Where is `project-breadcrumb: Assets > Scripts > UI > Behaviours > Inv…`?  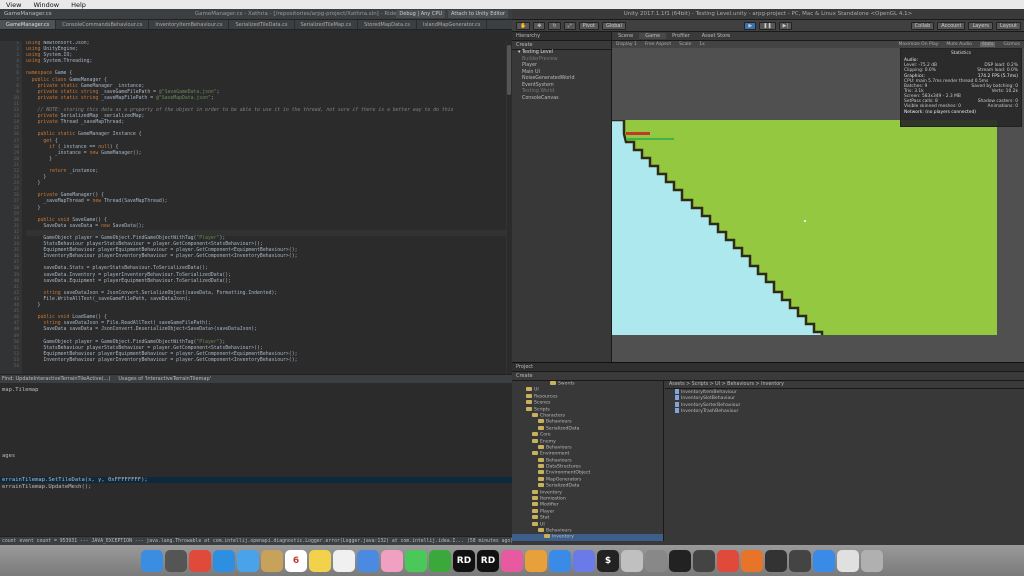 project-breadcrumb: Assets > Scripts > UI > Behaviours > Inv… is located at coordinates (844, 385).